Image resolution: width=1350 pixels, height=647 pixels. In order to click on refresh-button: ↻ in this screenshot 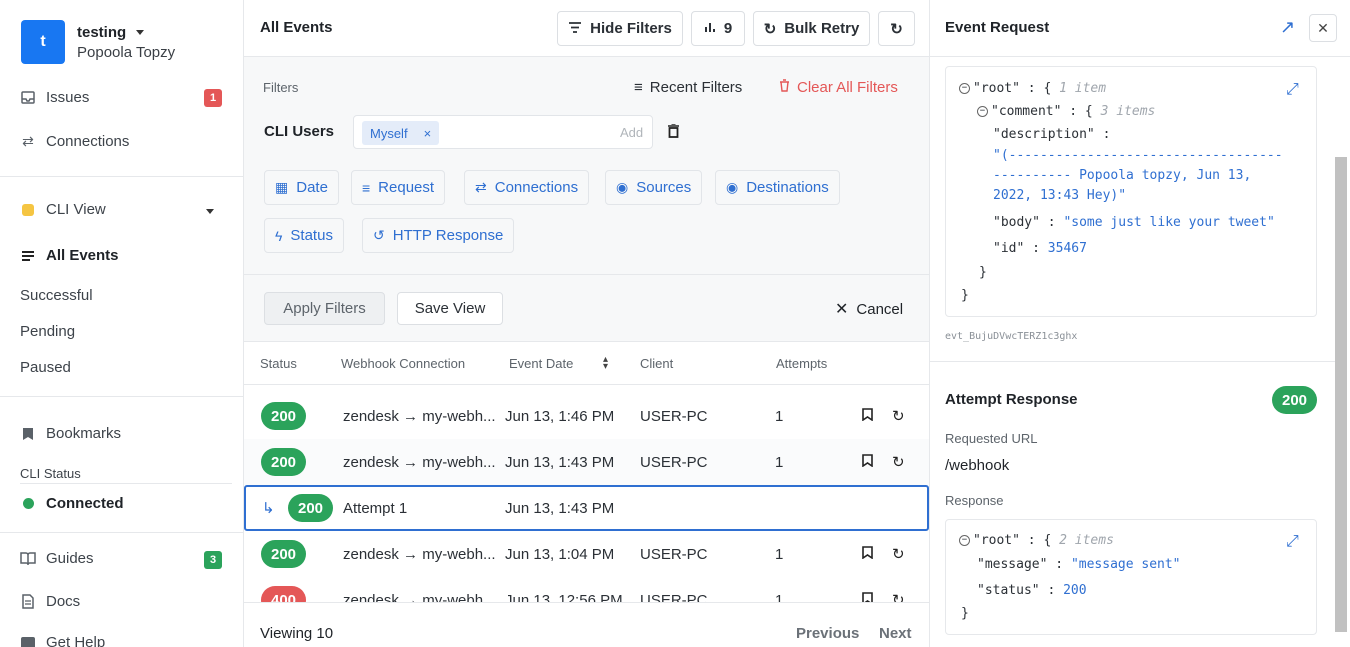, I will do `click(896, 28)`.